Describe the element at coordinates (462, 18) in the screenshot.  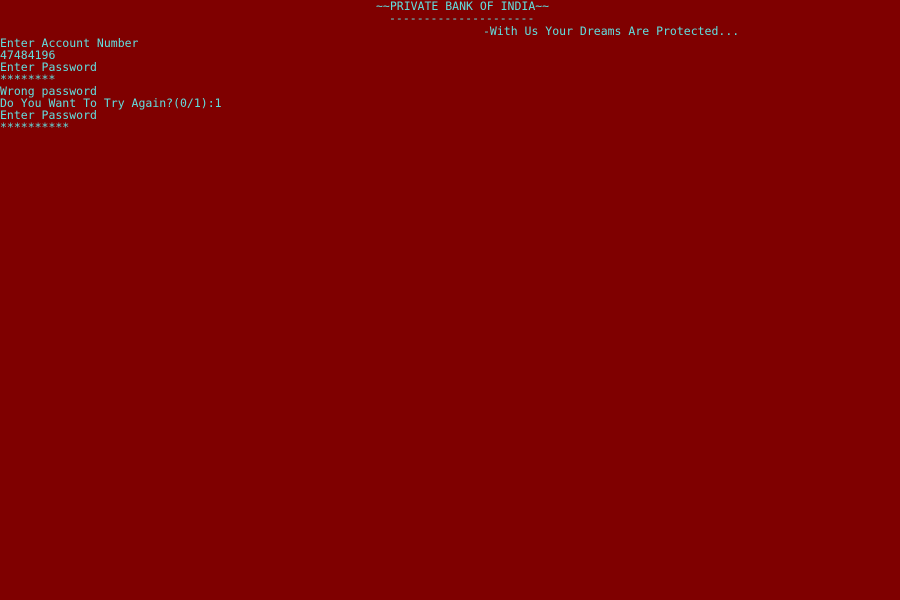
I see `title-underline: ---------------------` at that location.